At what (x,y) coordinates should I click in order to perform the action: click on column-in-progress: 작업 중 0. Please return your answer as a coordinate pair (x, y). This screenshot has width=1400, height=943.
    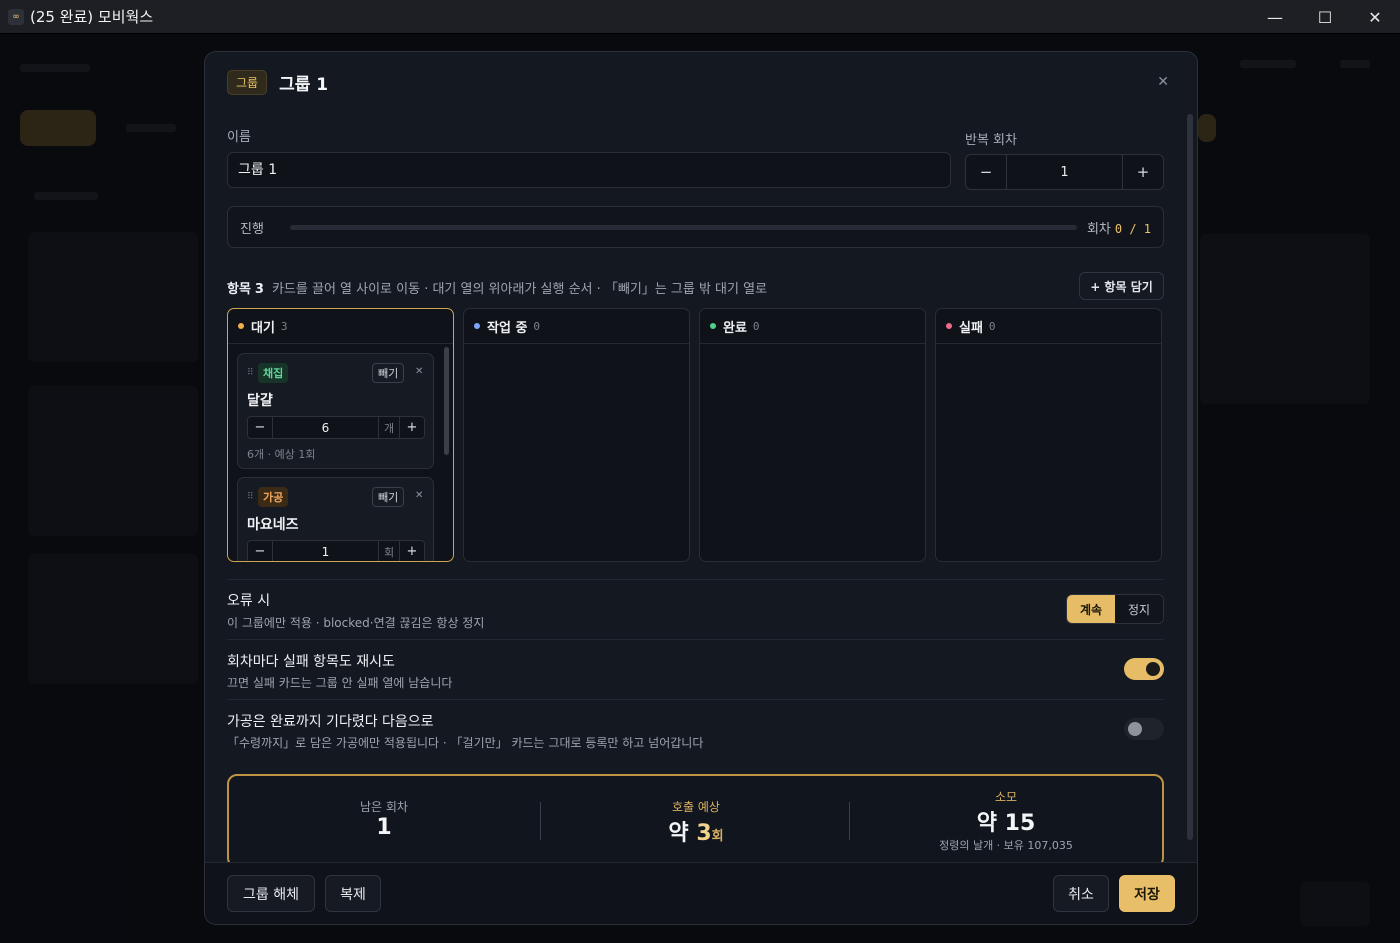
    Looking at the image, I should click on (576, 435).